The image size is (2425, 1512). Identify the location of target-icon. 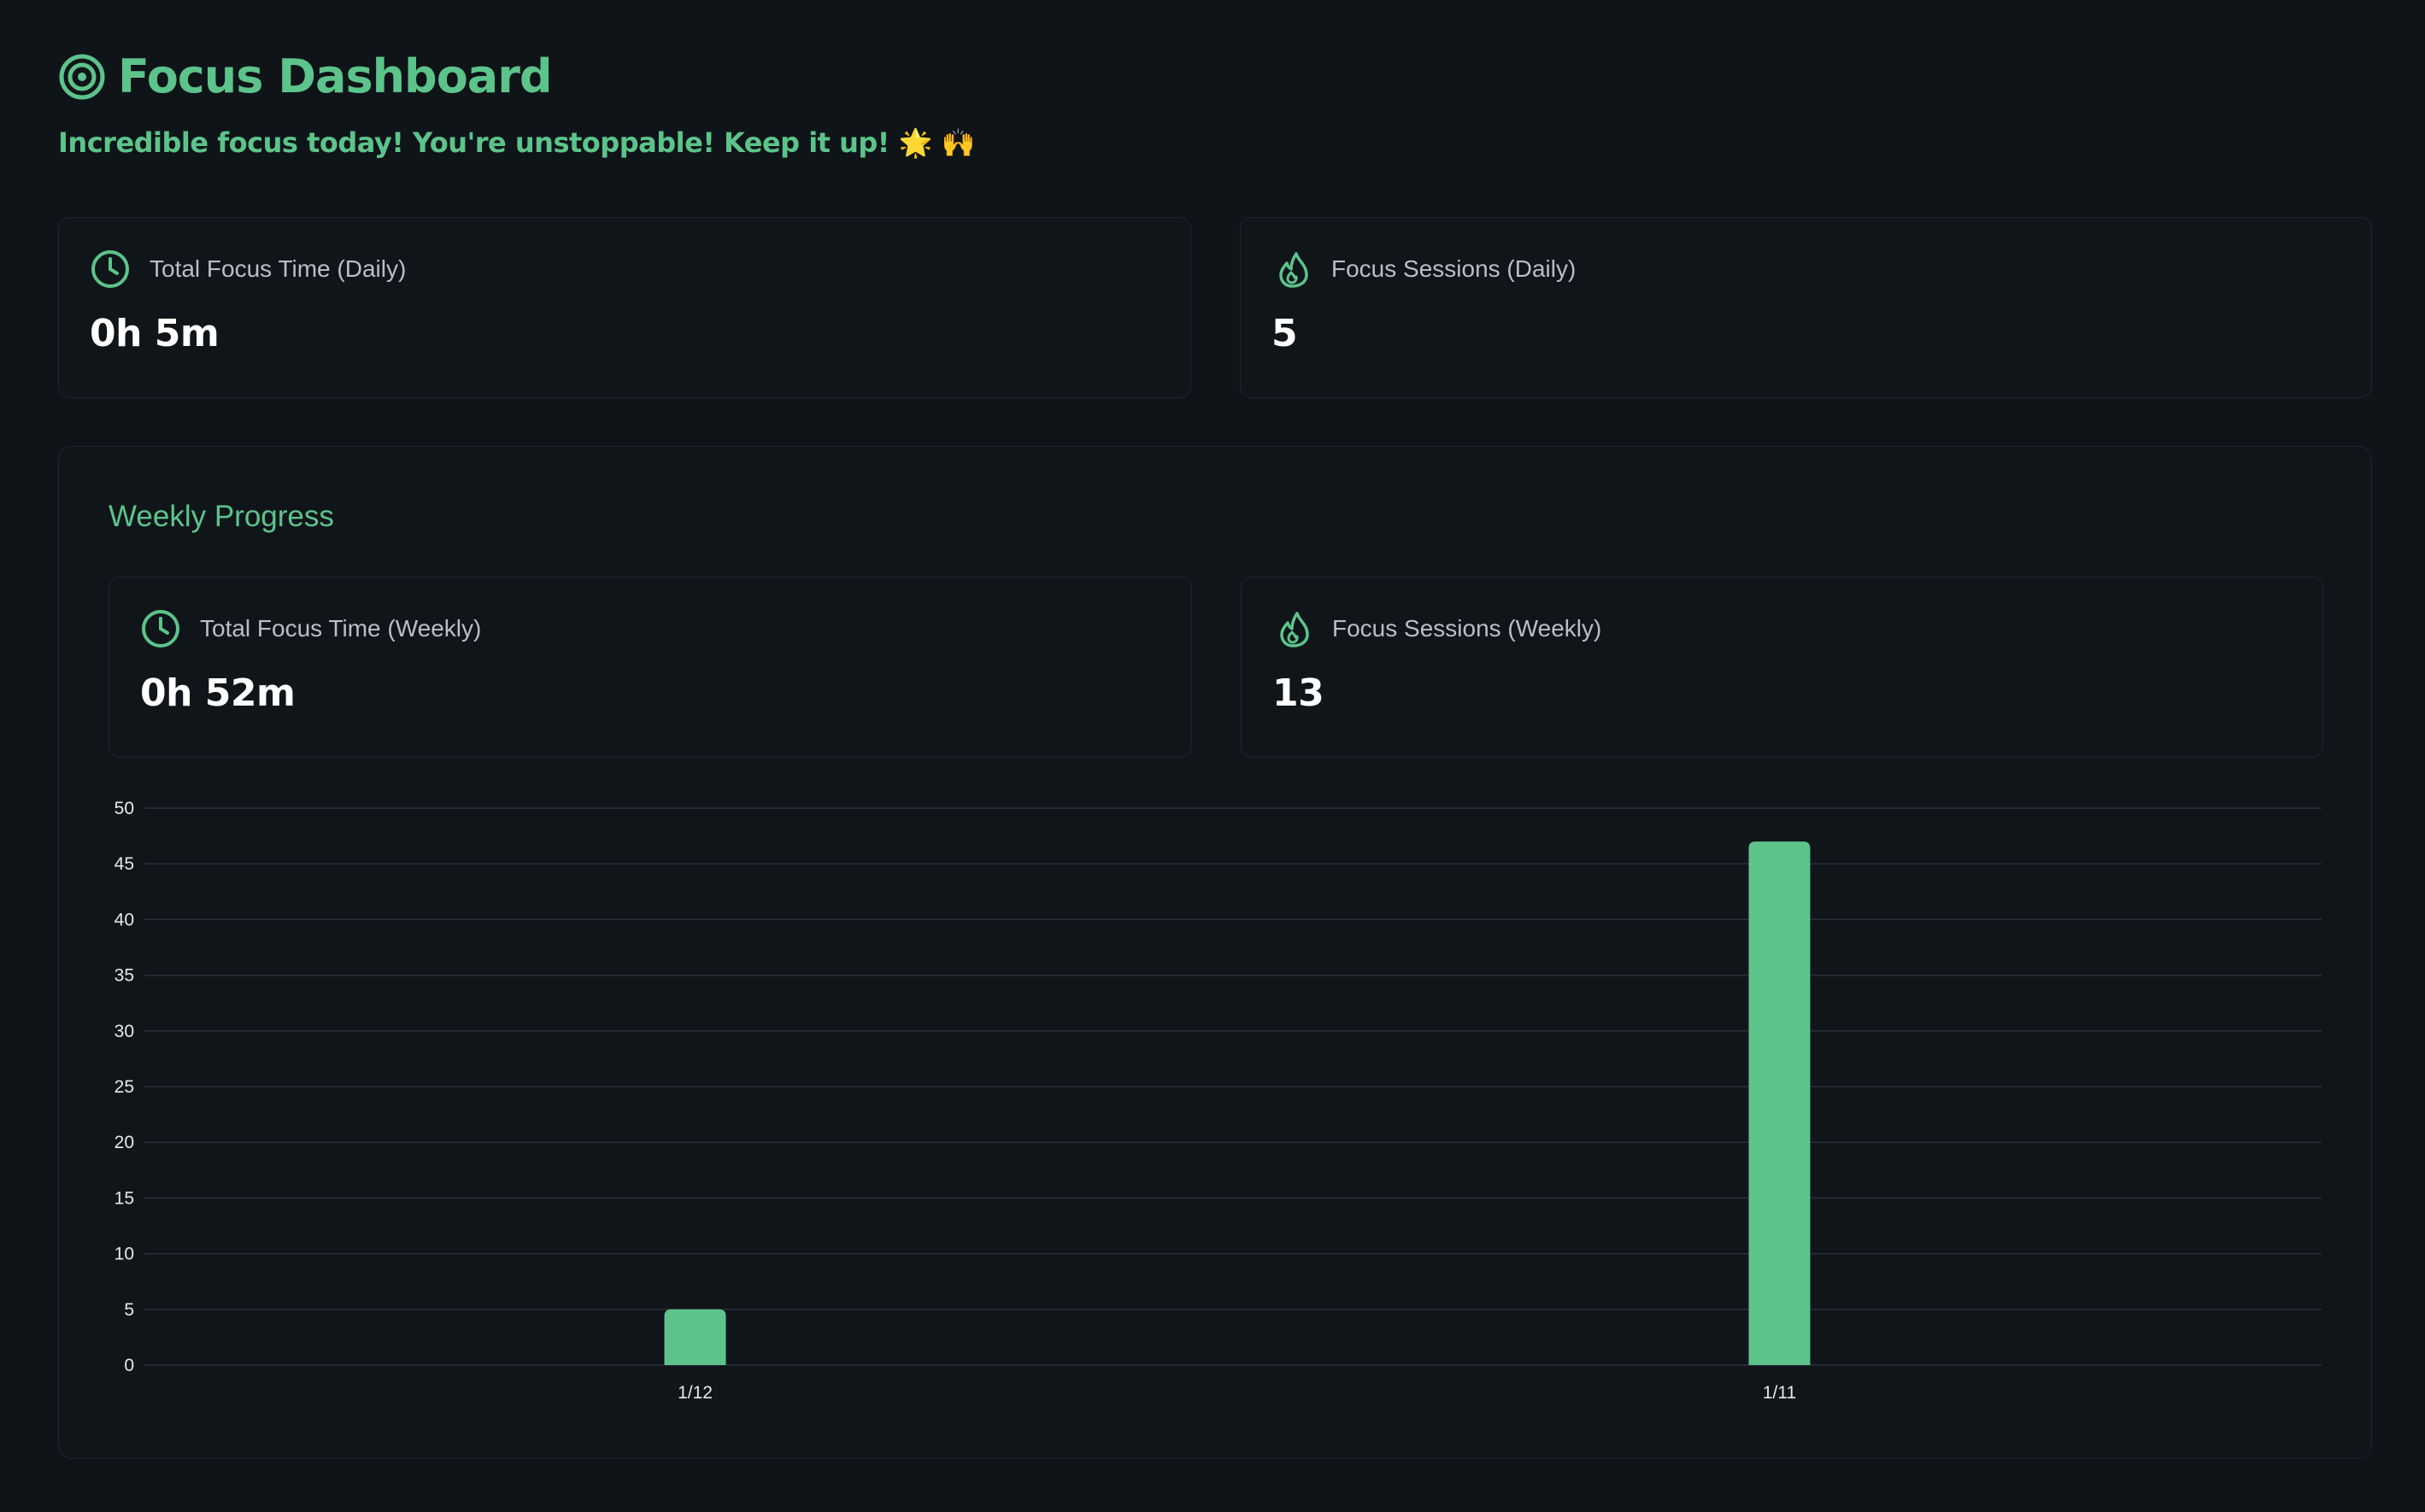
(82, 76).